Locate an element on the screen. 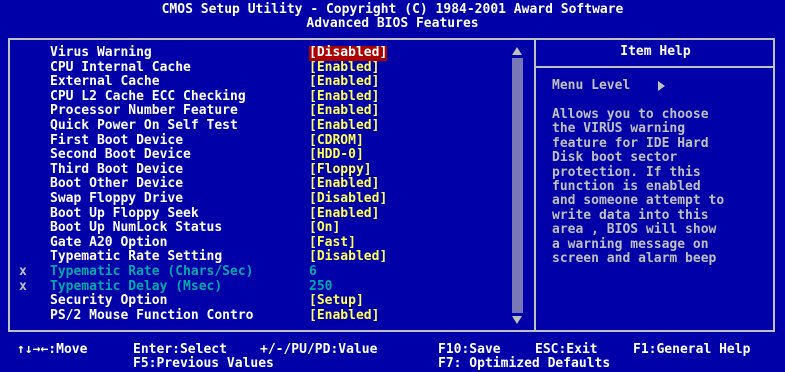  setting-typematic-rate-setting: Typematic Rate Setting [Disabled] is located at coordinates (267, 257).